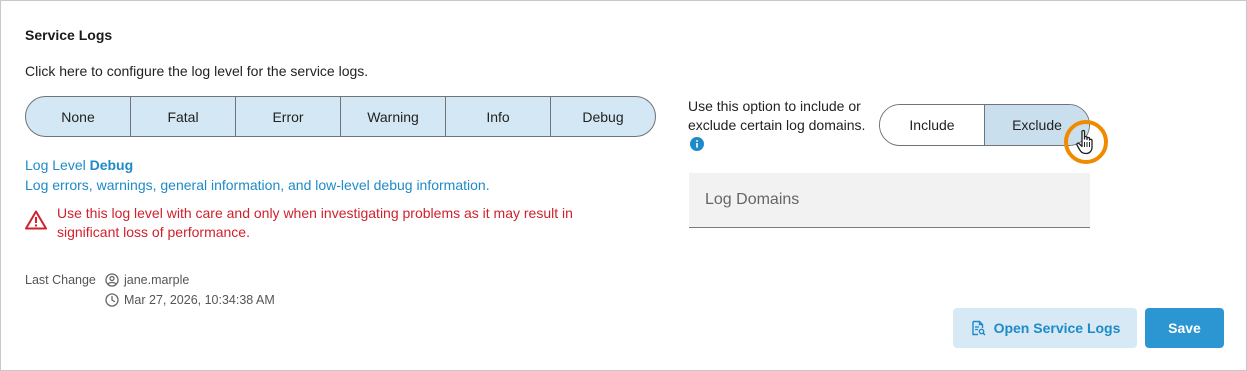  Describe the element at coordinates (112, 280) in the screenshot. I see `user-icon` at that location.